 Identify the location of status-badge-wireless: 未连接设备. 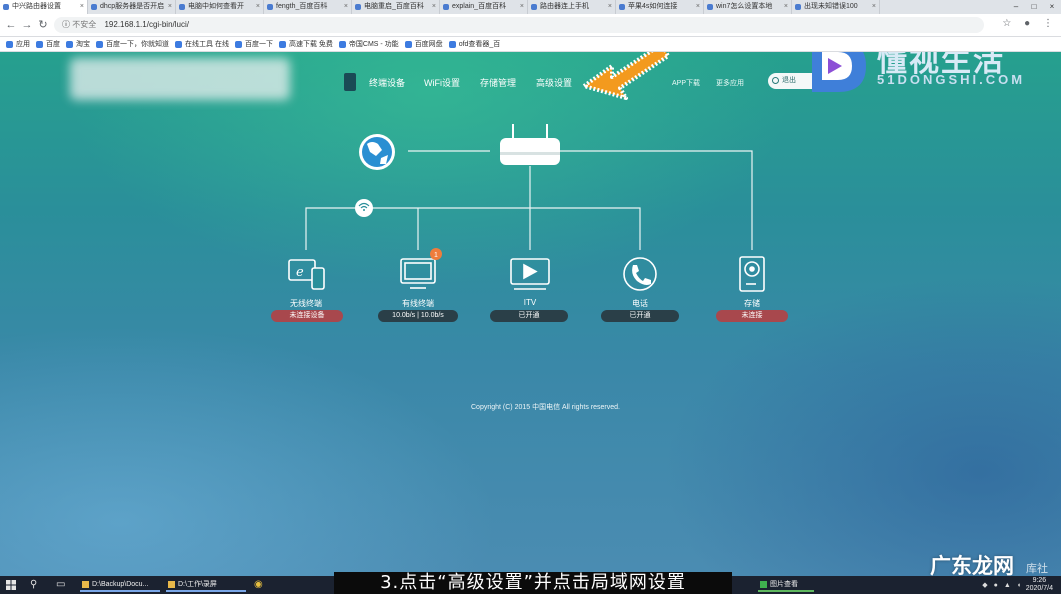
(307, 316).